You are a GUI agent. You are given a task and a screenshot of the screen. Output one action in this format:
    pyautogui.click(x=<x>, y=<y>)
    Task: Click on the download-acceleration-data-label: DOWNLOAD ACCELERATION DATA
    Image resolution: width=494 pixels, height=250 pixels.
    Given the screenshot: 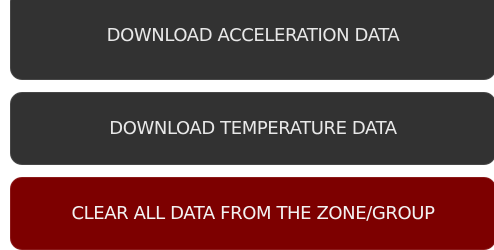 What is the action you would take?
    pyautogui.click(x=253, y=35)
    